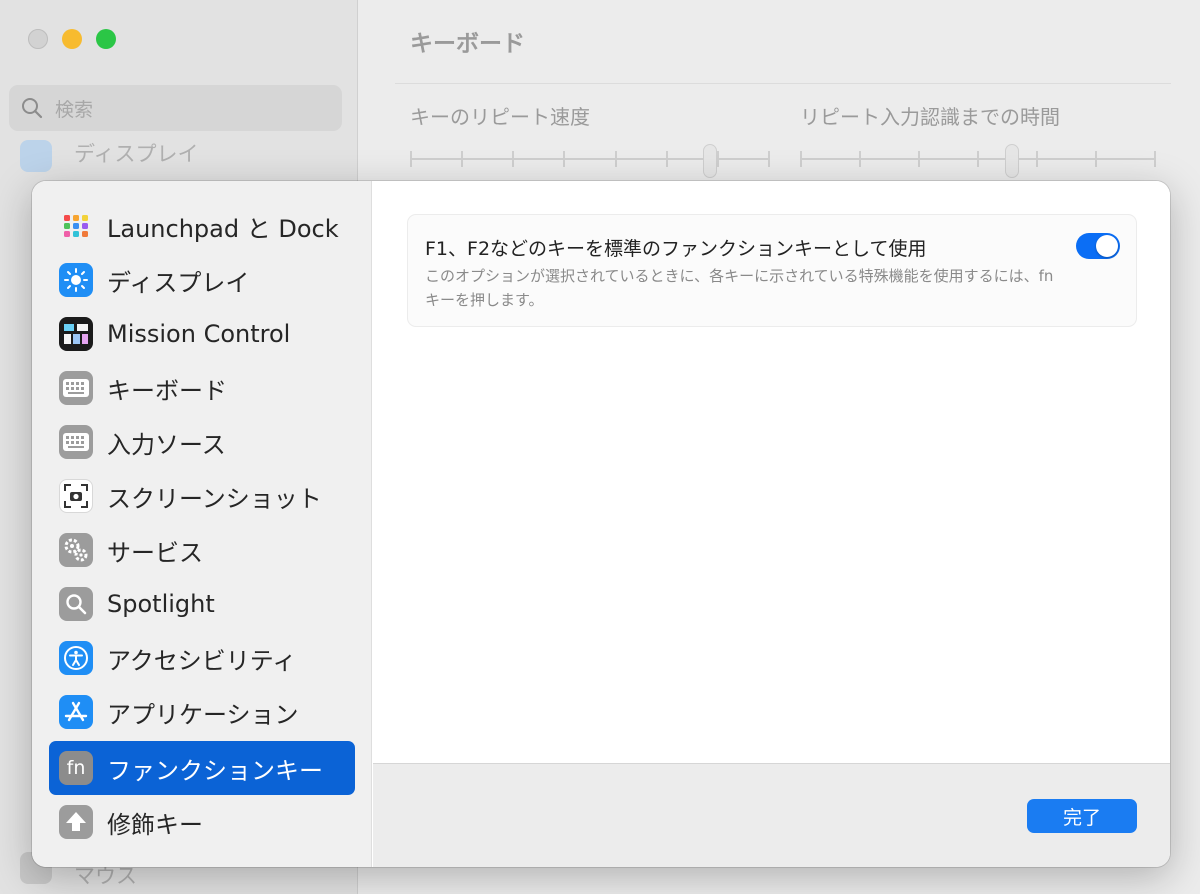 The height and width of the screenshot is (894, 1200). I want to click on close-button, so click(38, 39).